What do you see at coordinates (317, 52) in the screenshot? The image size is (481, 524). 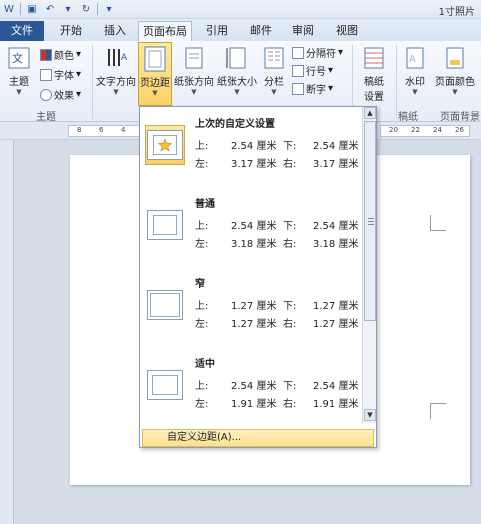 I see `breaks-button: 分隔符 ▾` at bounding box center [317, 52].